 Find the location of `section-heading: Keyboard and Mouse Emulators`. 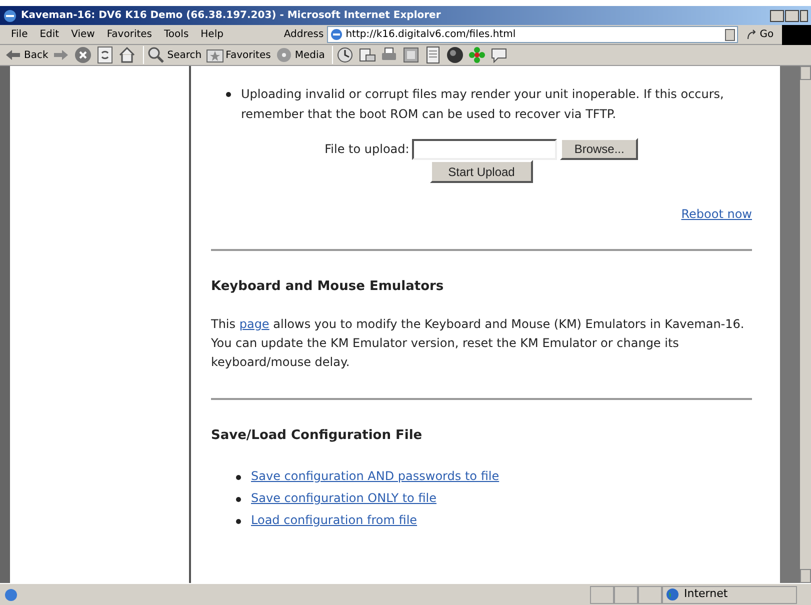

section-heading: Keyboard and Mouse Emulators is located at coordinates (328, 287).